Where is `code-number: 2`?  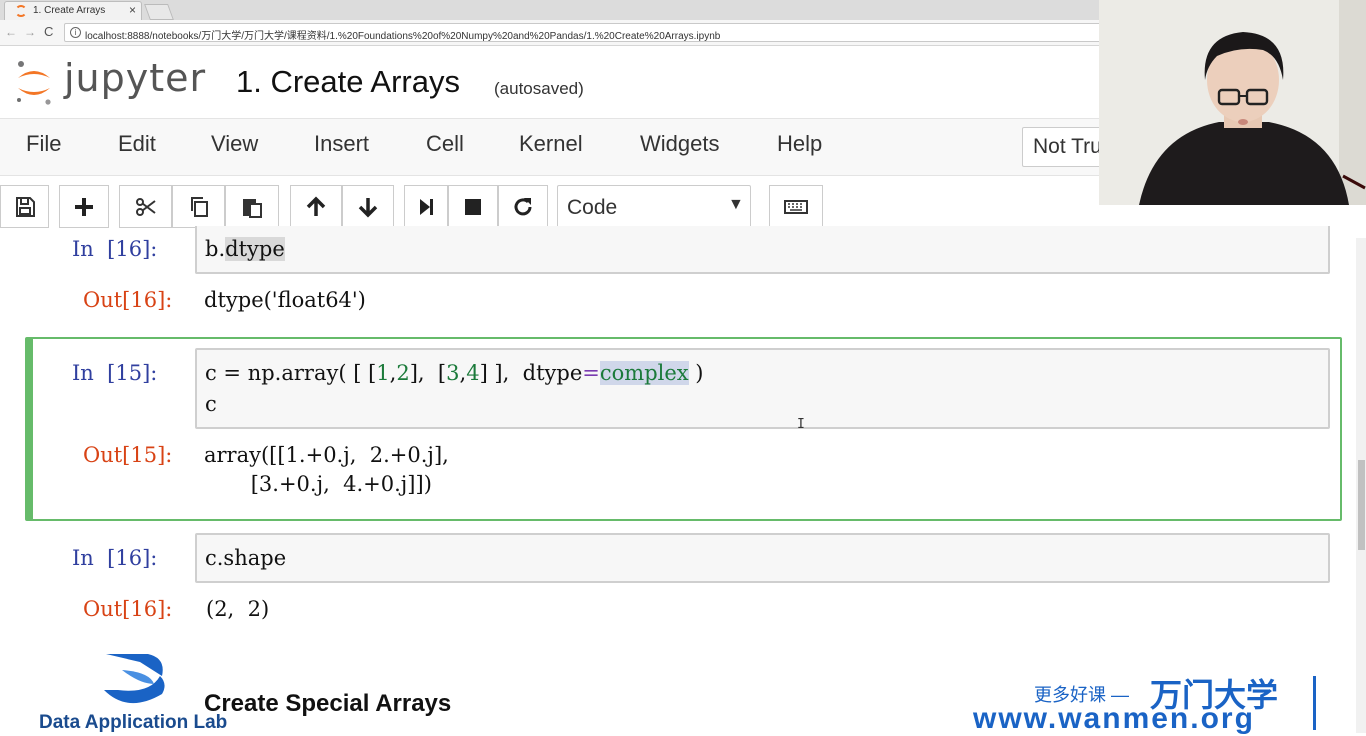
code-number: 2 is located at coordinates (403, 373).